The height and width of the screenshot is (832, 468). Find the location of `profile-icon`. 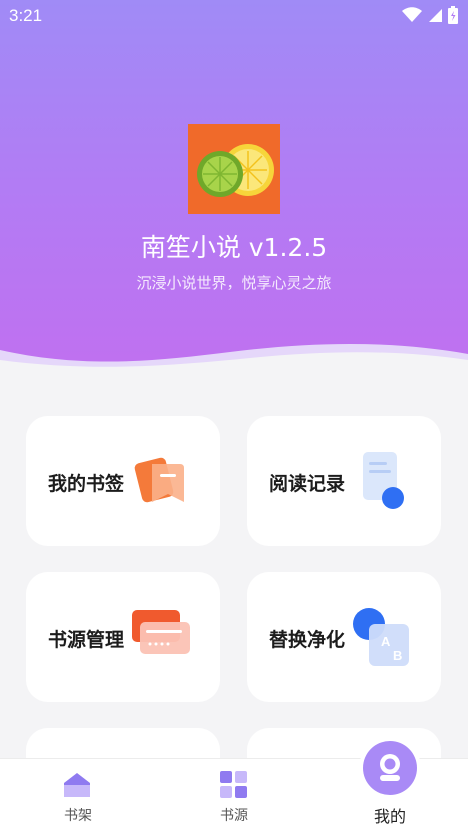

profile-icon is located at coordinates (390, 770).